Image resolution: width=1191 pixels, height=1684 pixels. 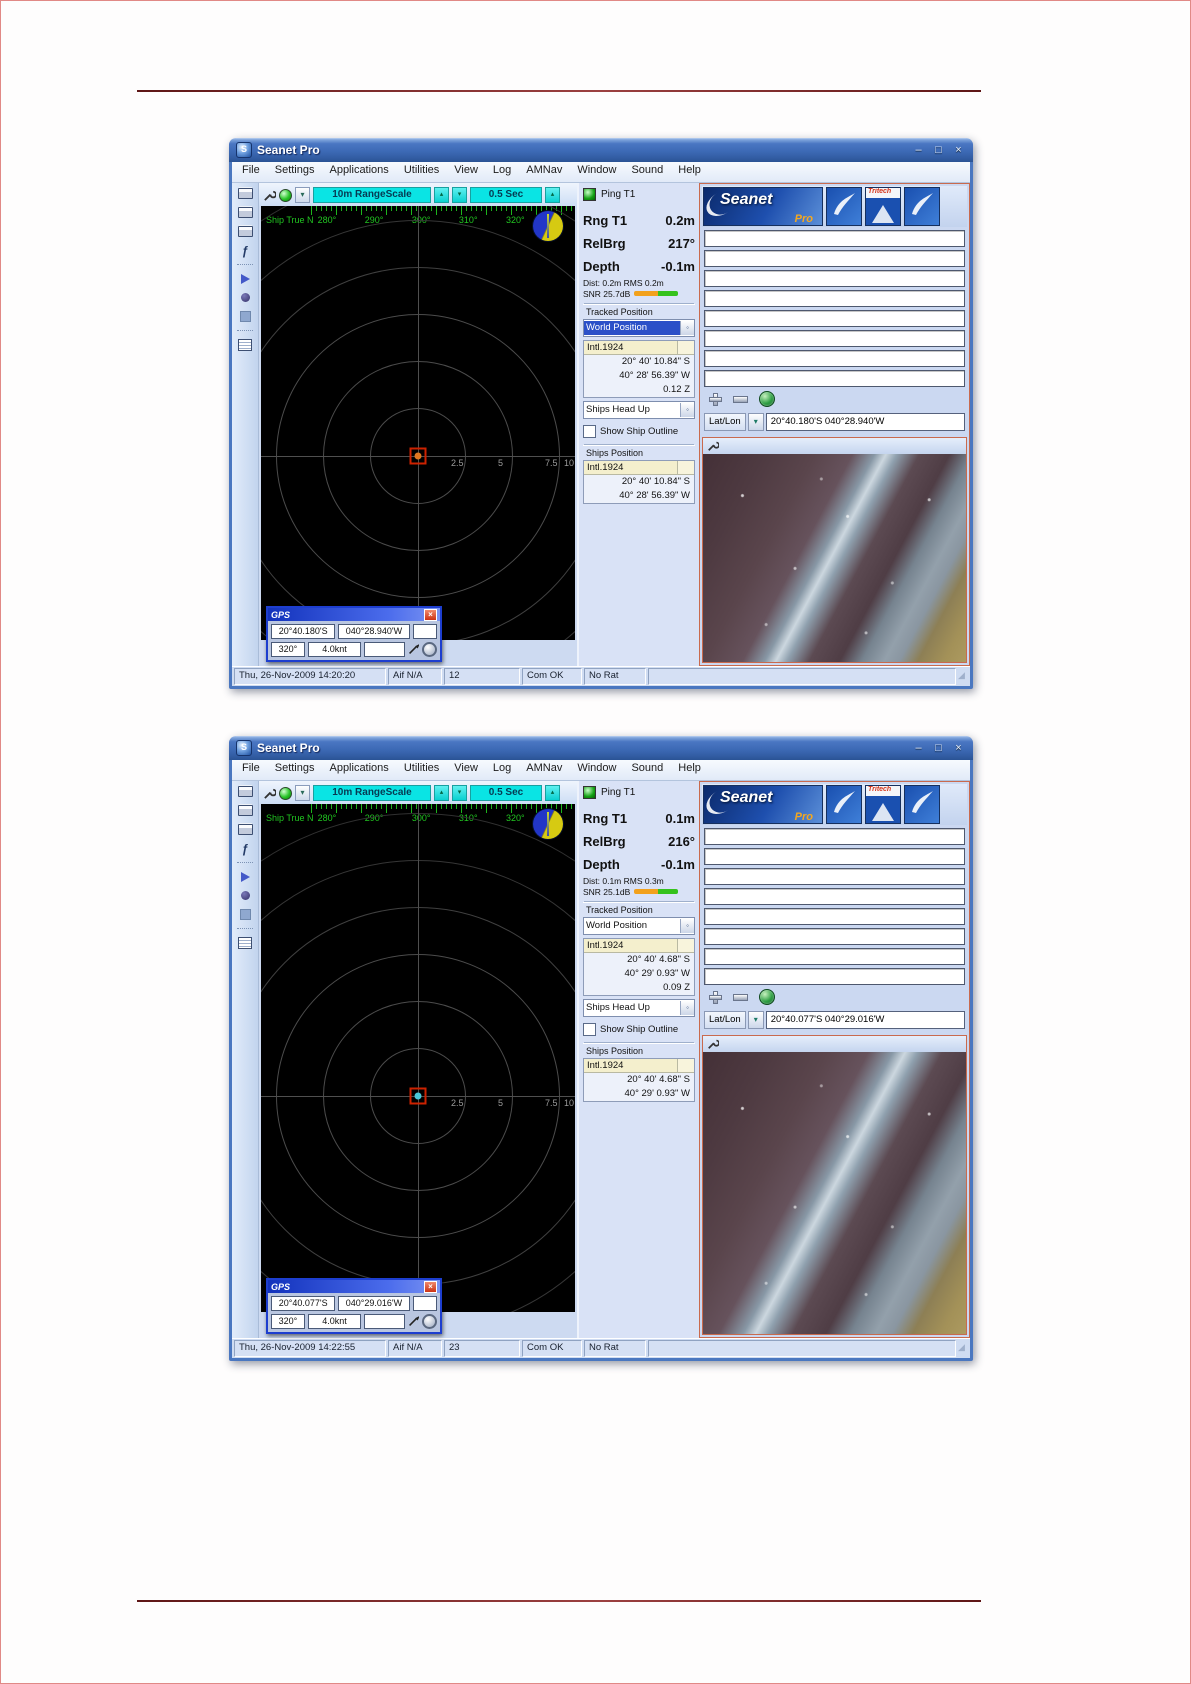 What do you see at coordinates (303, 1303) in the screenshot?
I see `gps-latitude-field: 20°40.077'S` at bounding box center [303, 1303].